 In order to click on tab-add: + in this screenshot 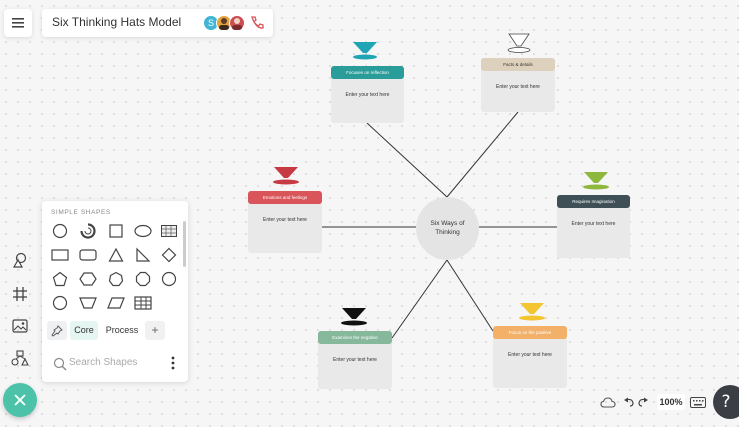, I will do `click(155, 330)`.